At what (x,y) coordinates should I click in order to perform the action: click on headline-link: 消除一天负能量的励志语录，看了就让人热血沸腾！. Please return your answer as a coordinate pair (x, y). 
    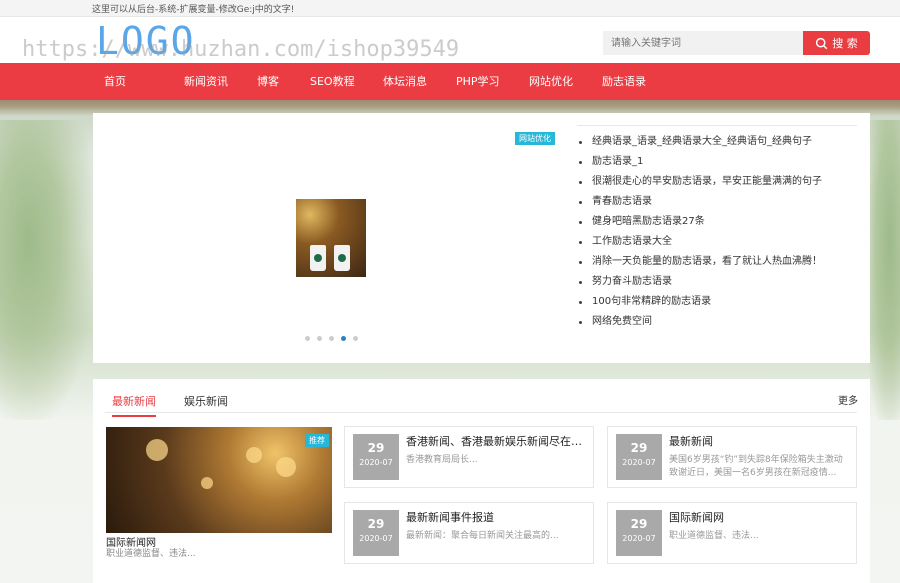
    Looking at the image, I should click on (717, 262).